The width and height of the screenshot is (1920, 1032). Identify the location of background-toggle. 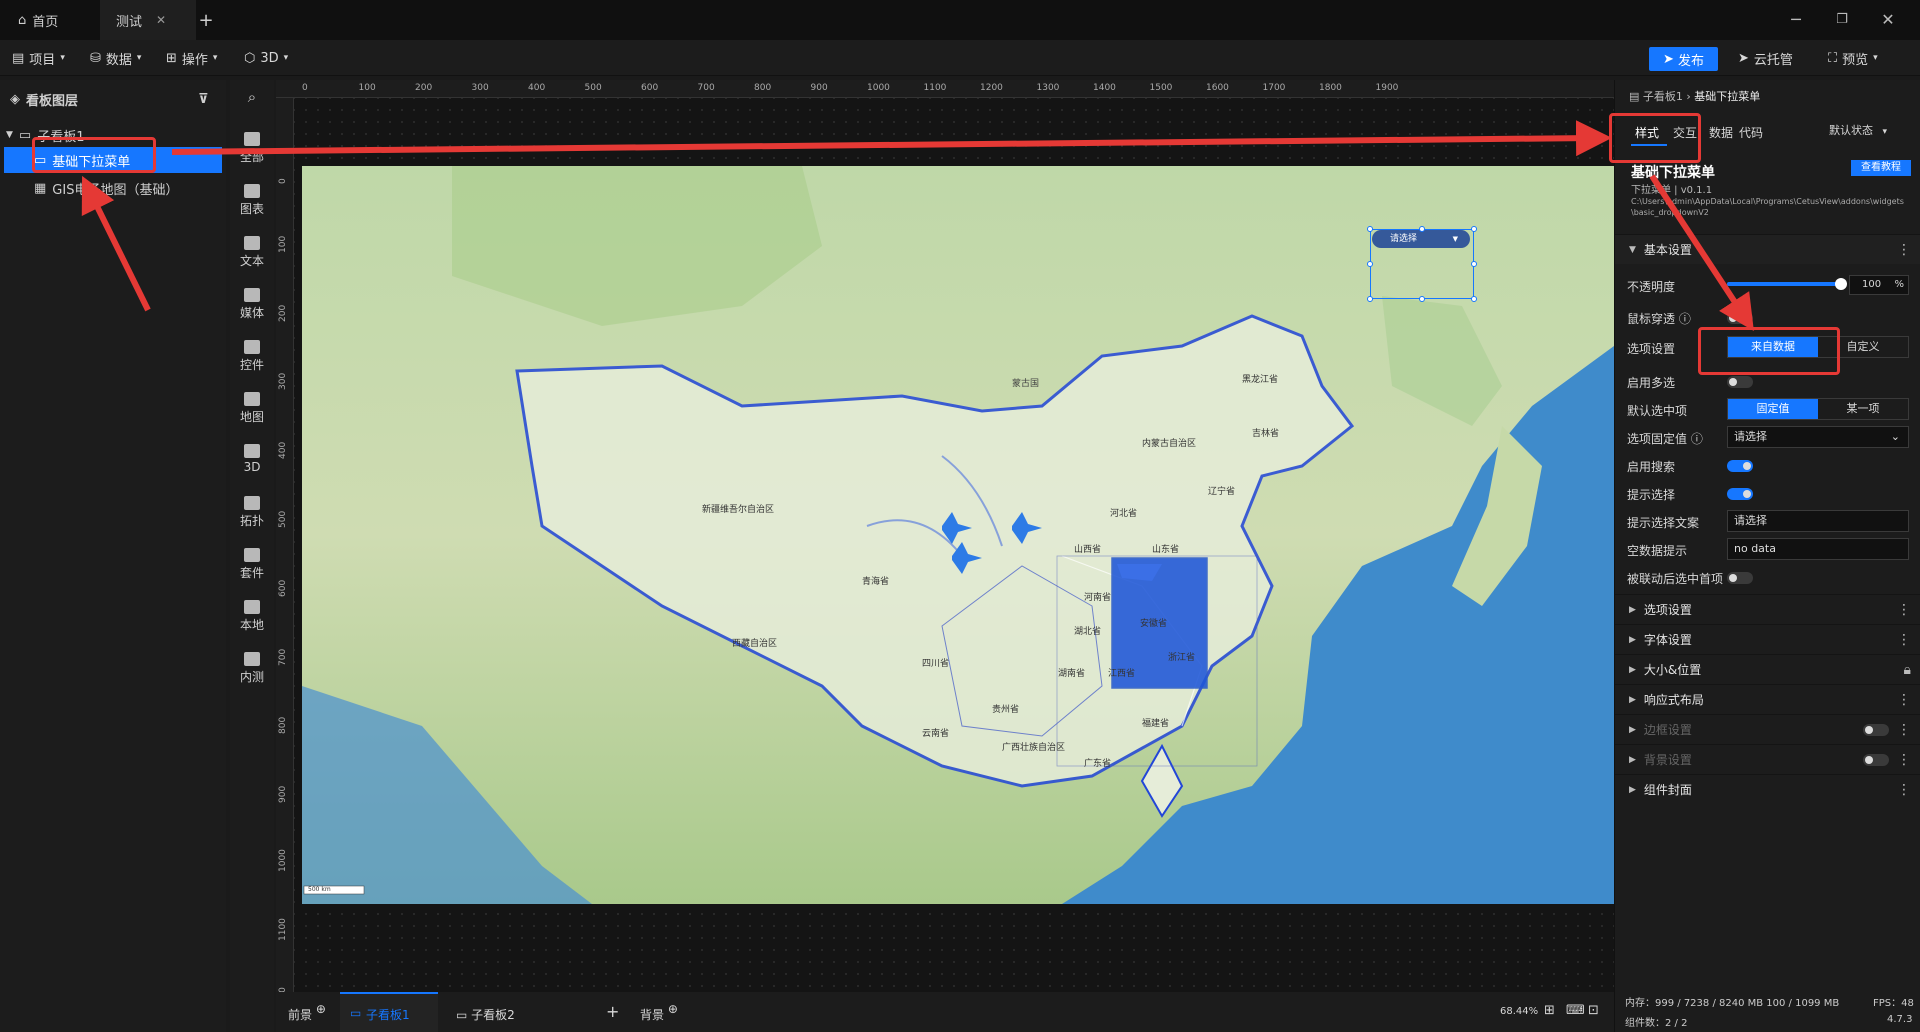
(1876, 760).